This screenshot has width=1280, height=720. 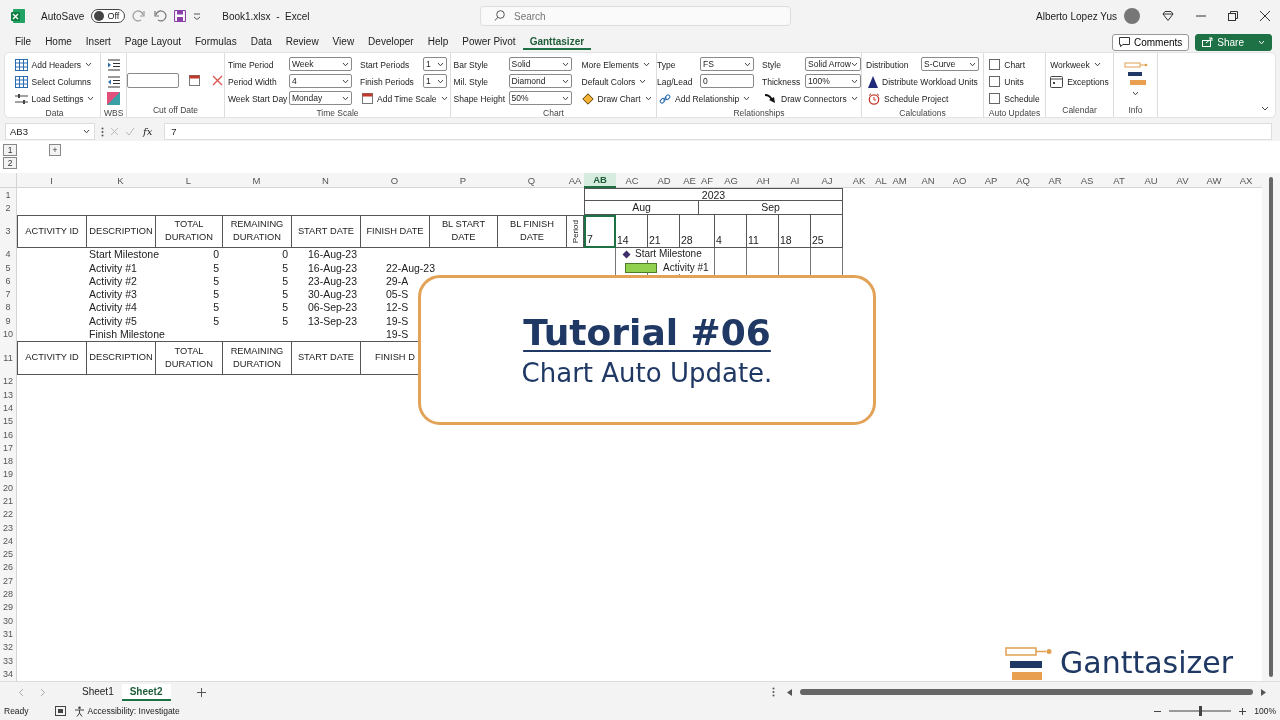 What do you see at coordinates (261, 42) in the screenshot?
I see `menu-tab: Data` at bounding box center [261, 42].